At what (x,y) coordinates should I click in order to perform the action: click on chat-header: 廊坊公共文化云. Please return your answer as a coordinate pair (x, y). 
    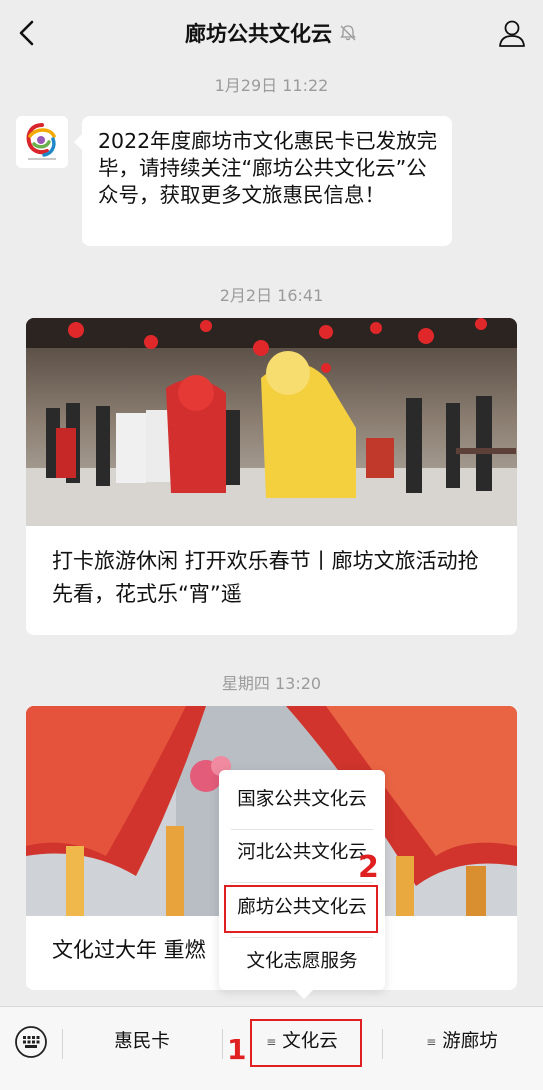
    Looking at the image, I should click on (271, 33).